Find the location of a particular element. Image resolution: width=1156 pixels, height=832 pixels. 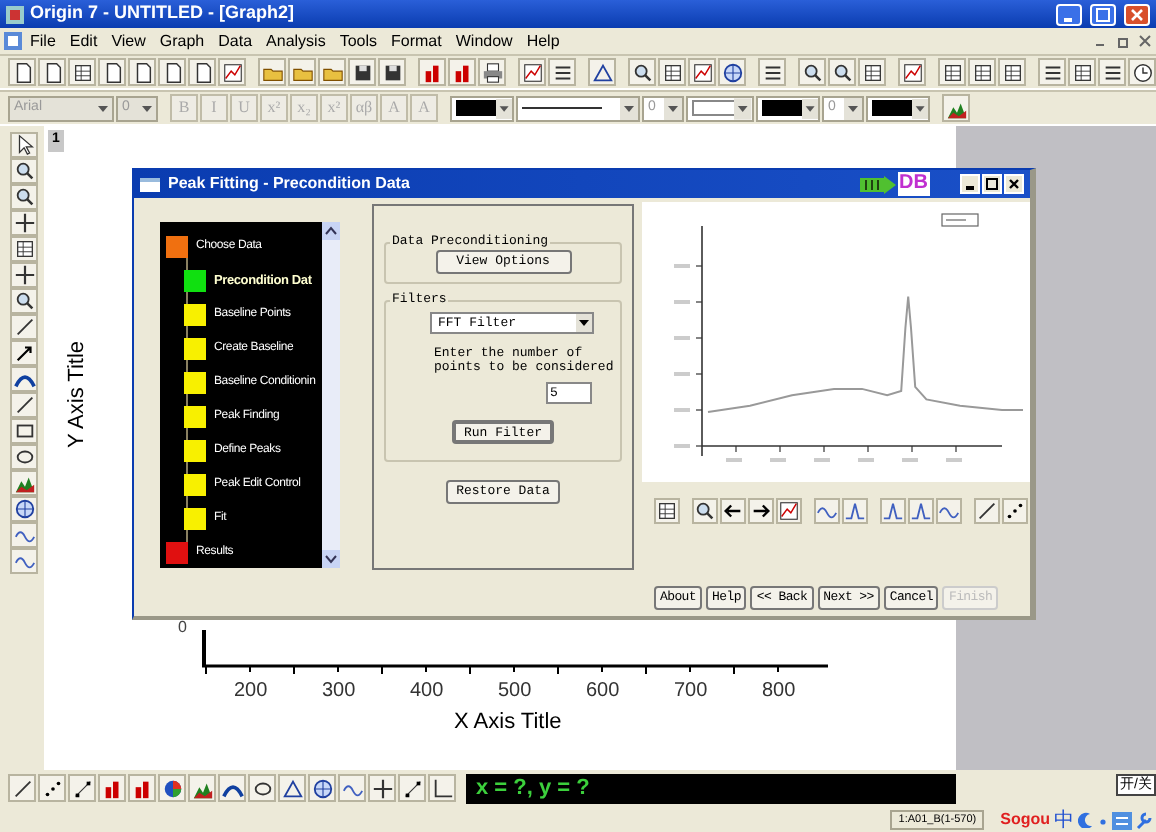

wrench-icon is located at coordinates (1144, 820).